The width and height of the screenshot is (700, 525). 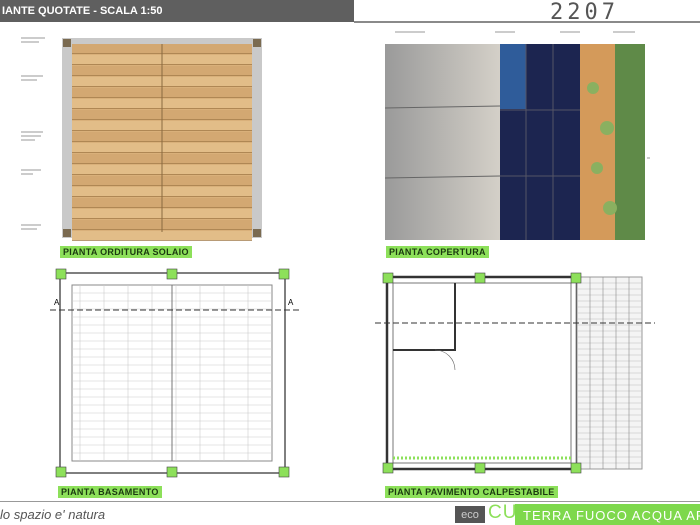 What do you see at coordinates (471, 492) in the screenshot?
I see `label-pianta-pavimento-calpestabile: PIANTA PAVIMENTO CALPESTABILE` at bounding box center [471, 492].